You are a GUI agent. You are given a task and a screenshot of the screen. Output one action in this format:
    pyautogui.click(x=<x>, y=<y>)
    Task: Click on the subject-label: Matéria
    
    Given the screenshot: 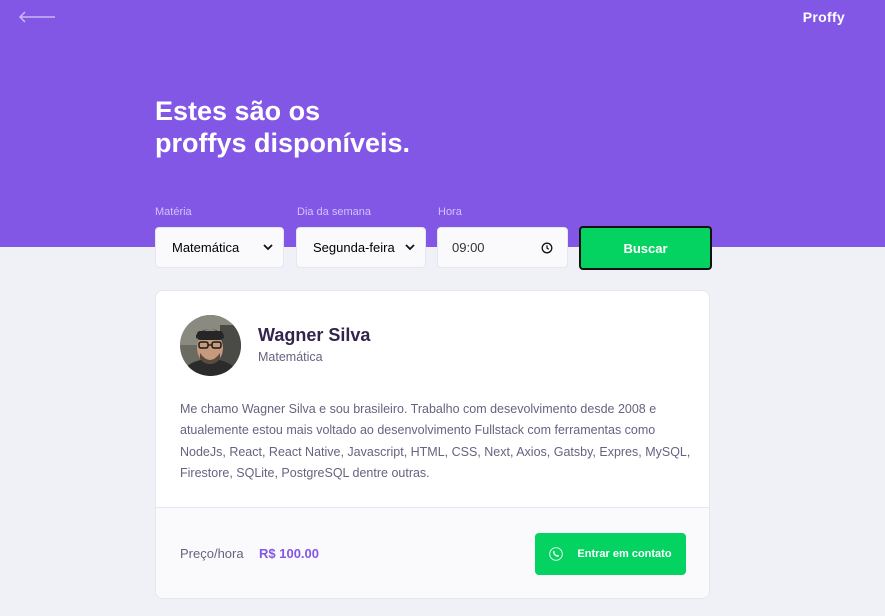 What is the action you would take?
    pyautogui.click(x=173, y=212)
    